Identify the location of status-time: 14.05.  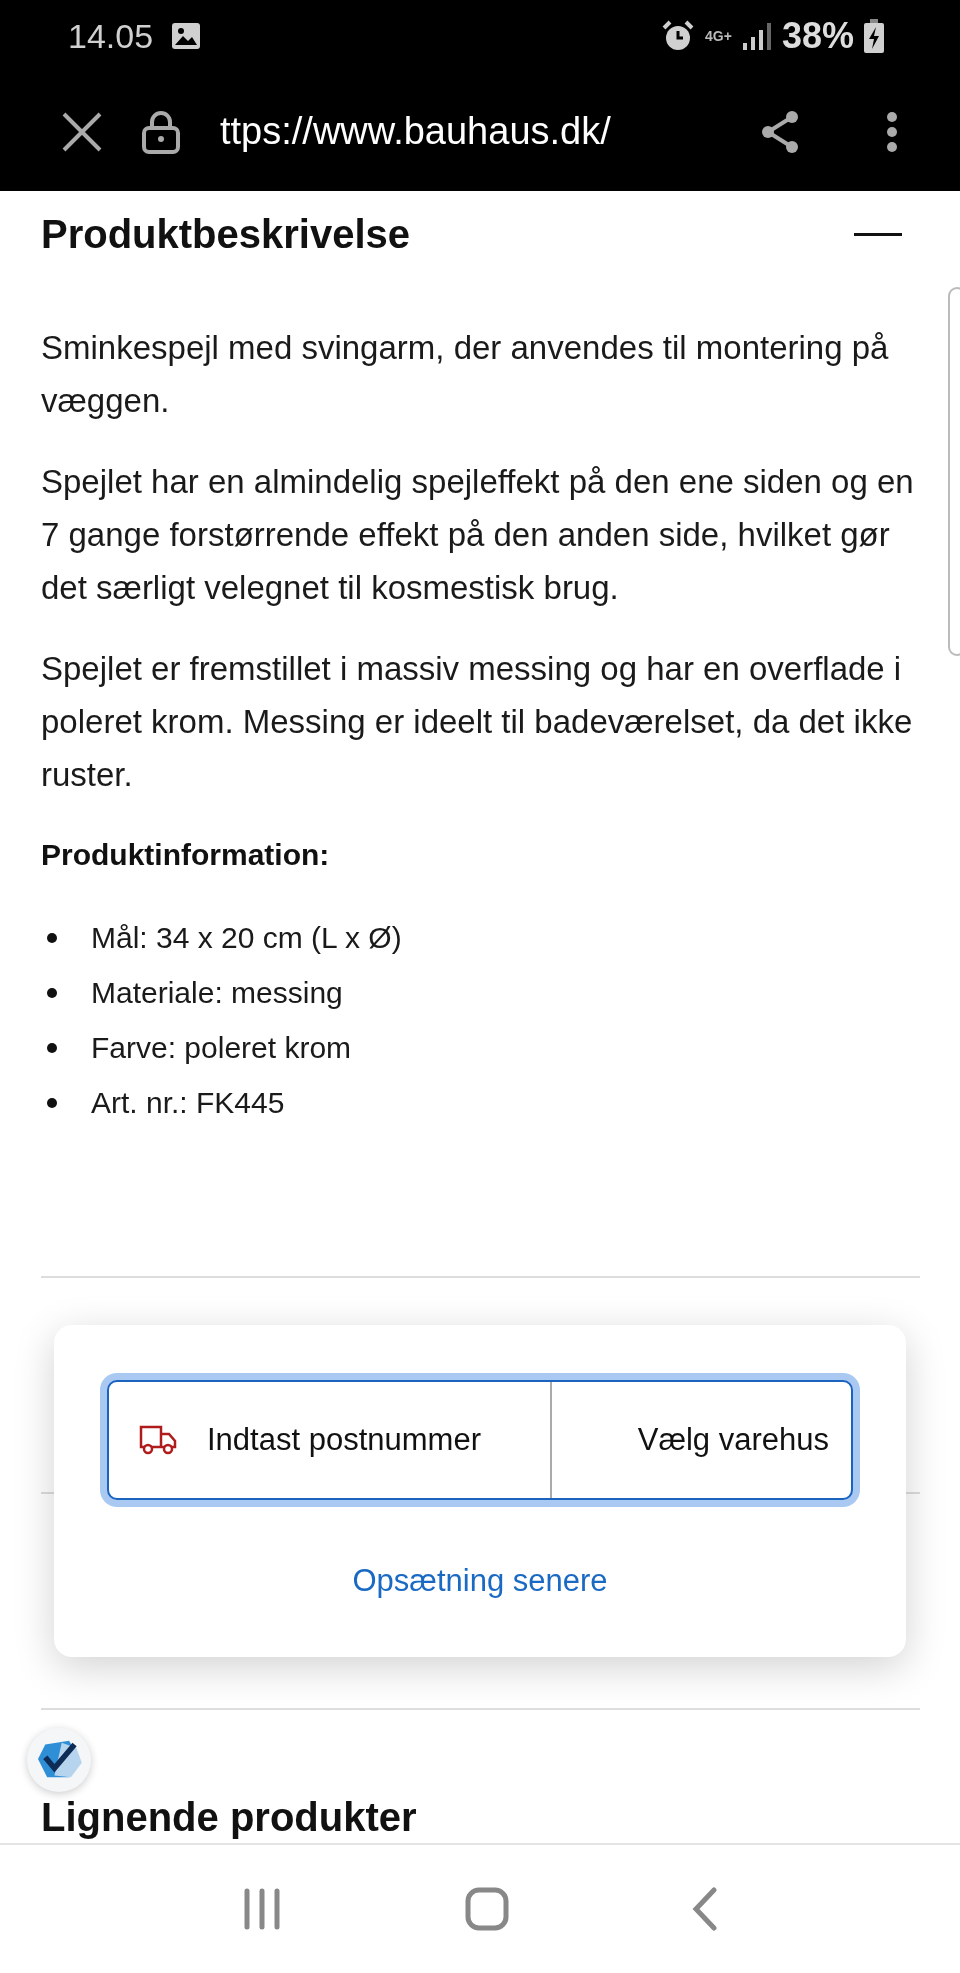
(111, 36).